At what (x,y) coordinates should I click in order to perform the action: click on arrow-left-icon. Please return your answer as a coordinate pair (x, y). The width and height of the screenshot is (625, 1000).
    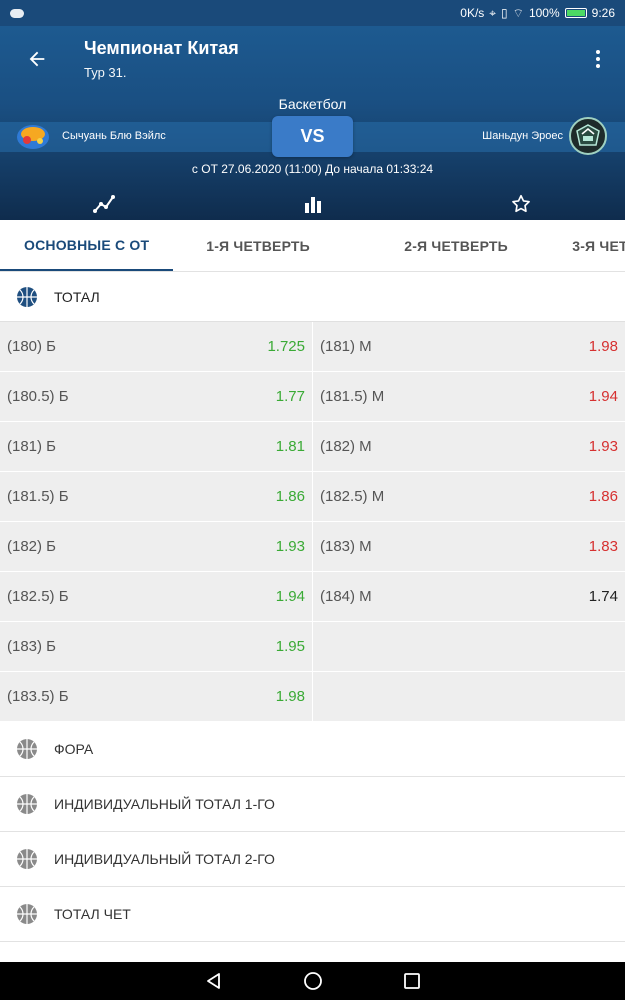
    Looking at the image, I should click on (37, 59).